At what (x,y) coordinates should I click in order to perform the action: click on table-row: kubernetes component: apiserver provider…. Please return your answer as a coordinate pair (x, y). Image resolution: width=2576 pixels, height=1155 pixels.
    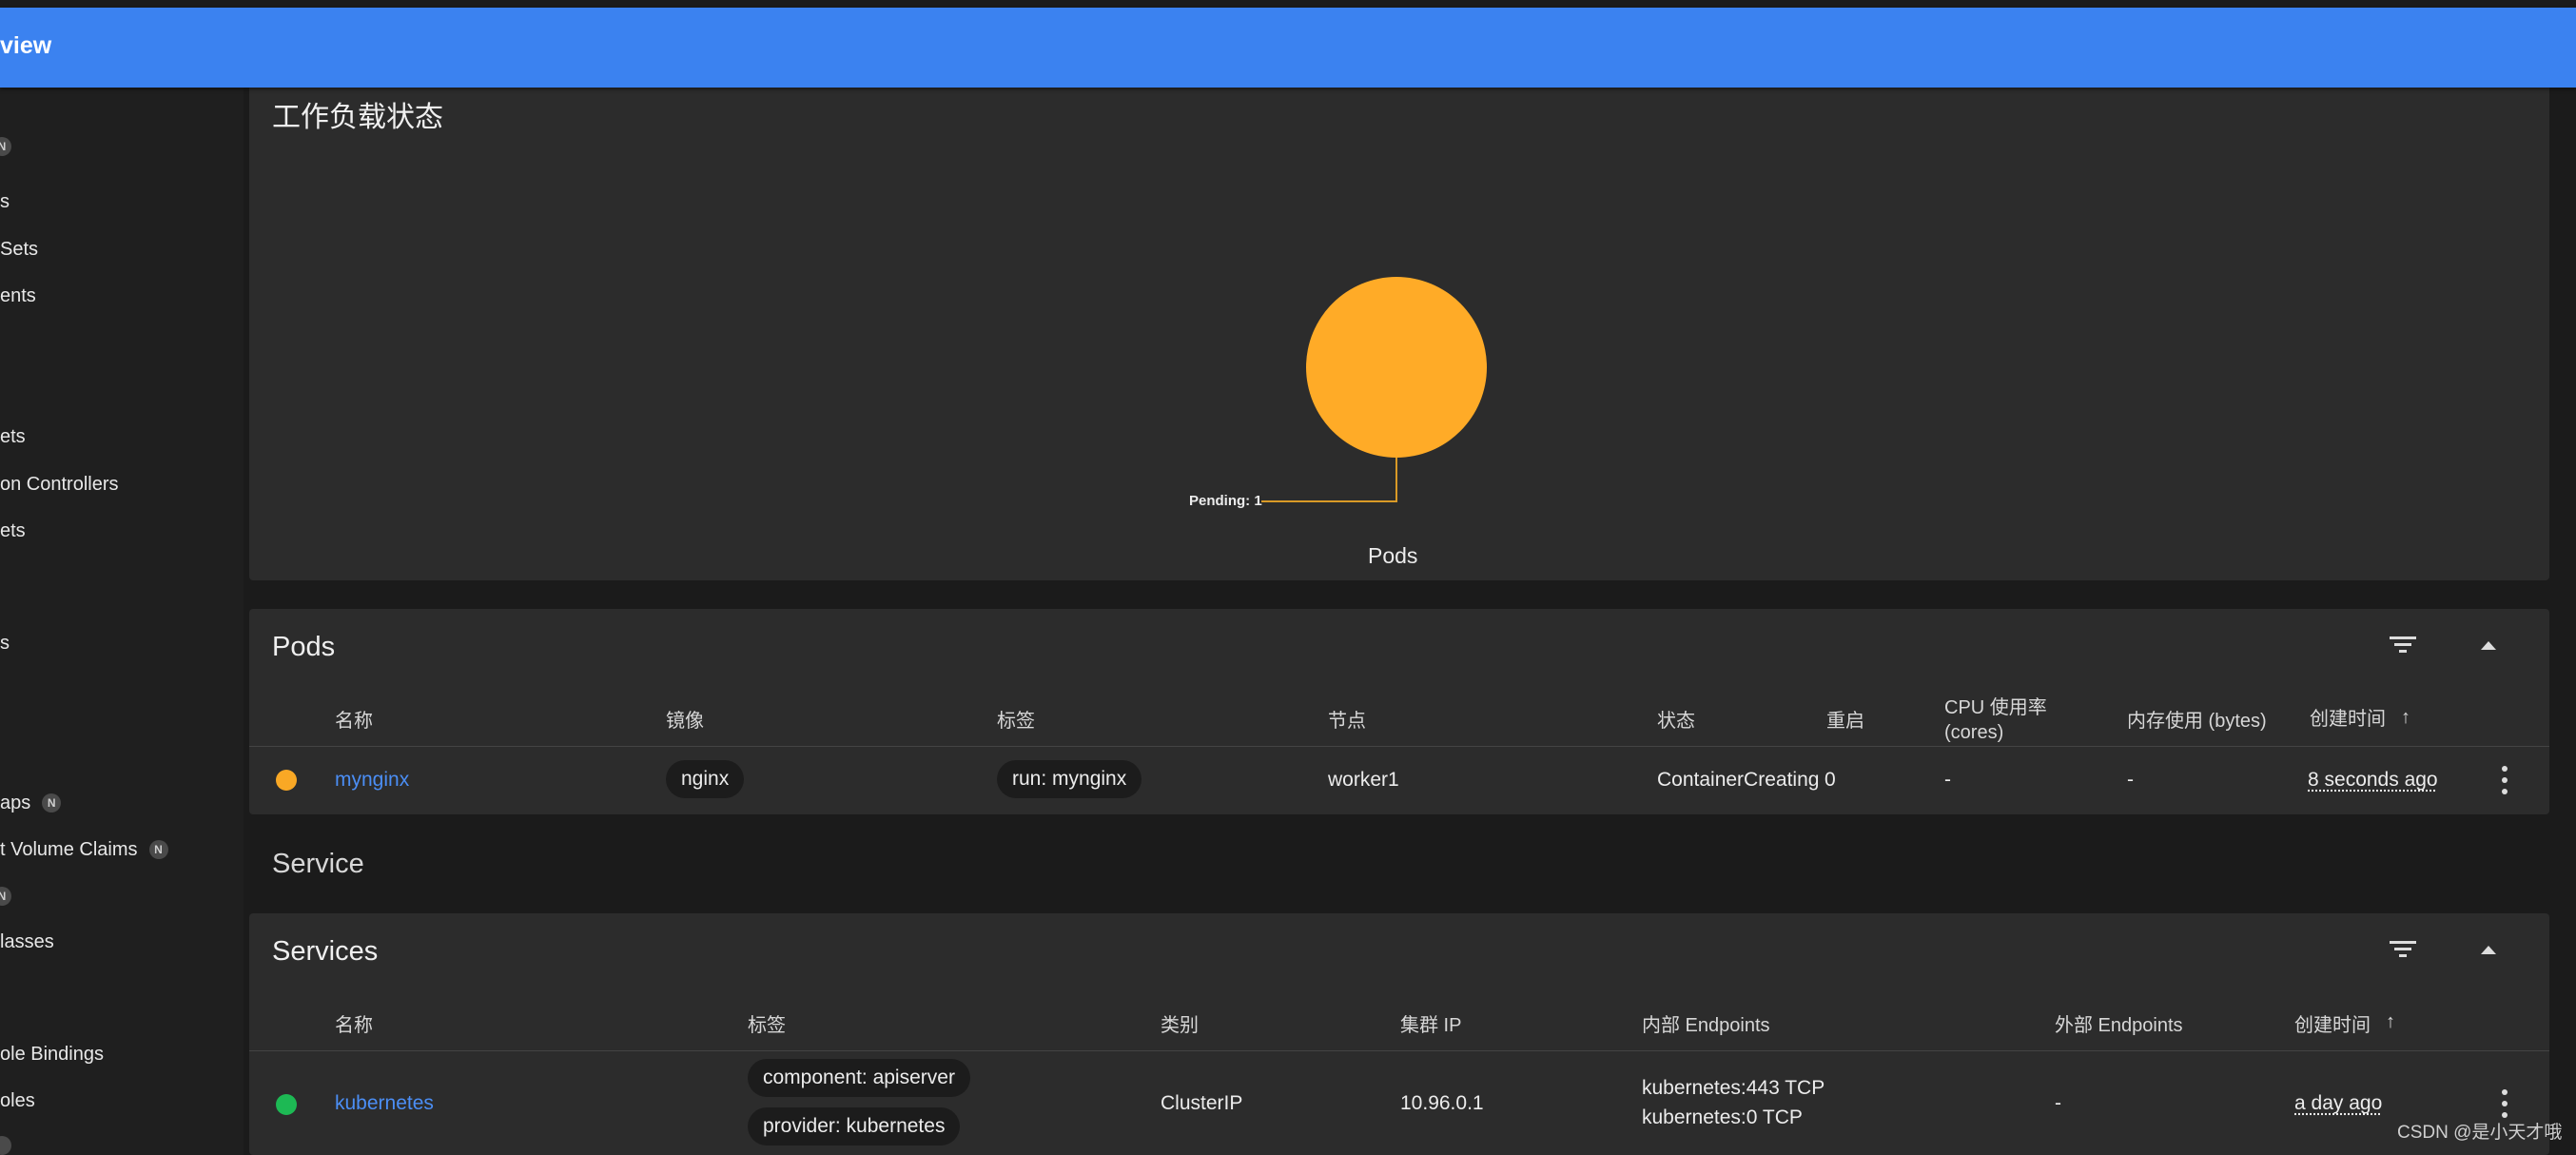
    Looking at the image, I should click on (1399, 1103).